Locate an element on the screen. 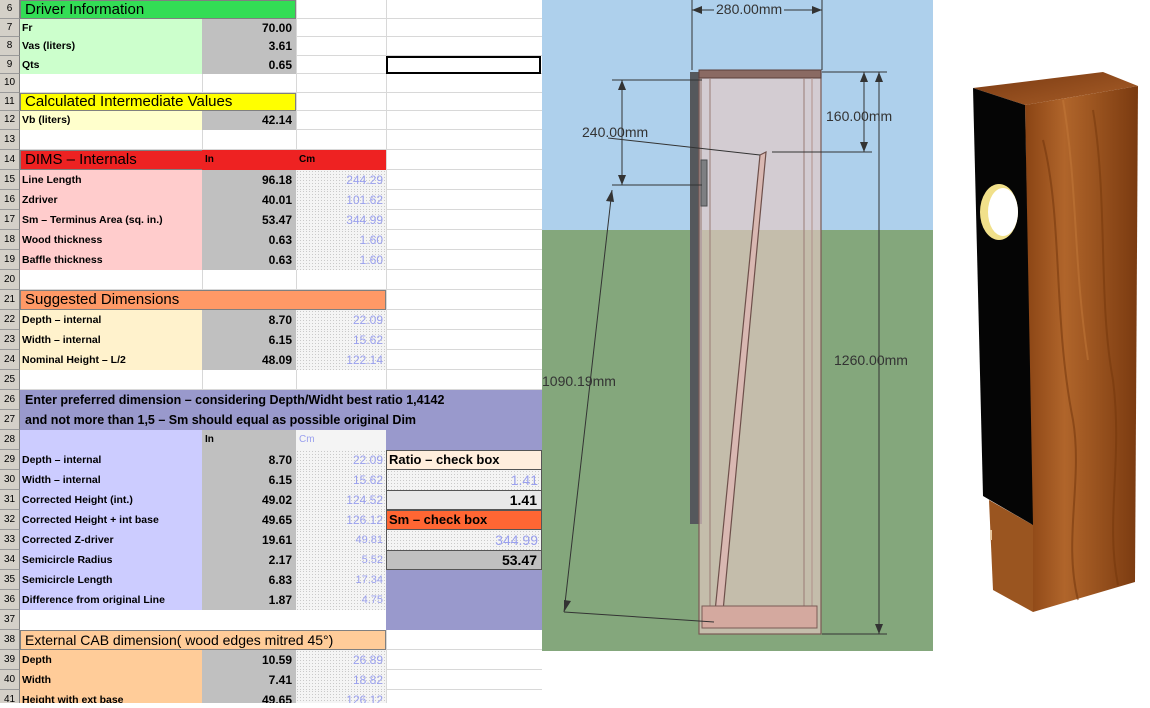 This screenshot has width=1150, height=708. row-number: 34 is located at coordinates (10, 559).